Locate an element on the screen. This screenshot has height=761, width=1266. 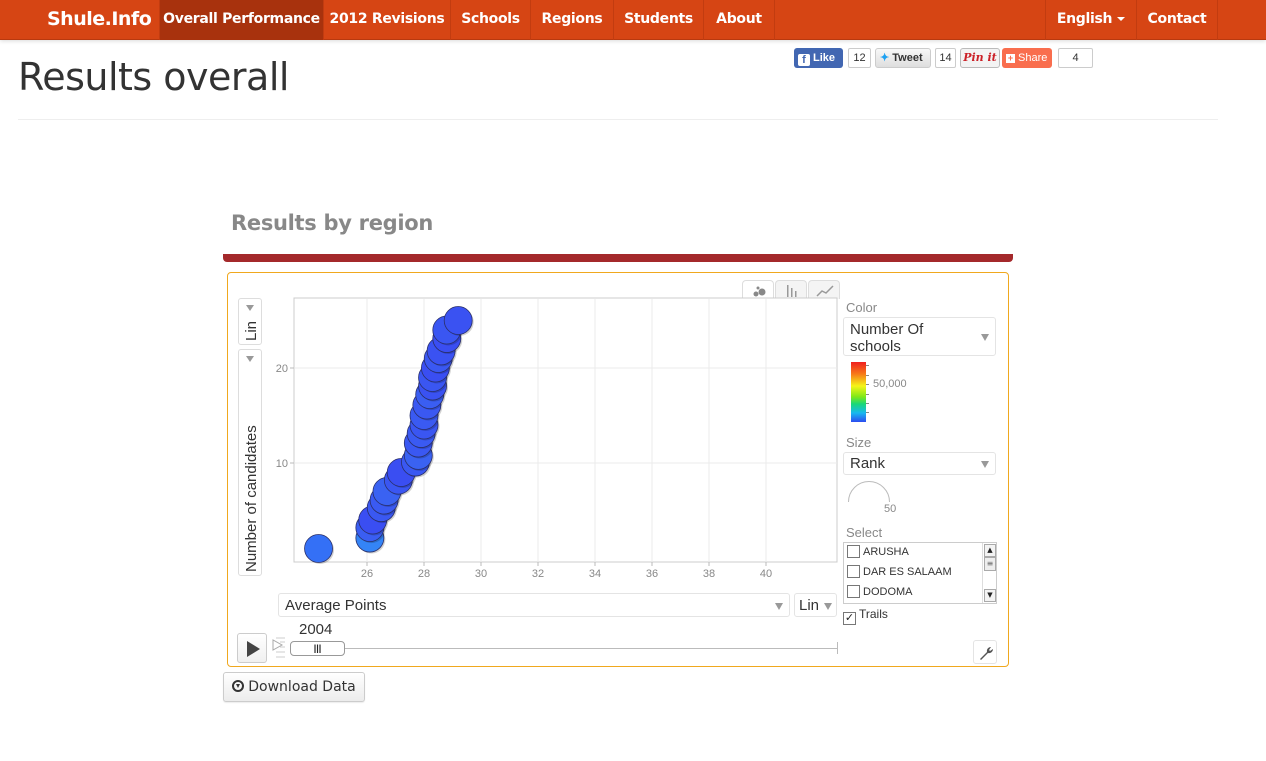
facebook-like-button: f Like is located at coordinates (818, 58).